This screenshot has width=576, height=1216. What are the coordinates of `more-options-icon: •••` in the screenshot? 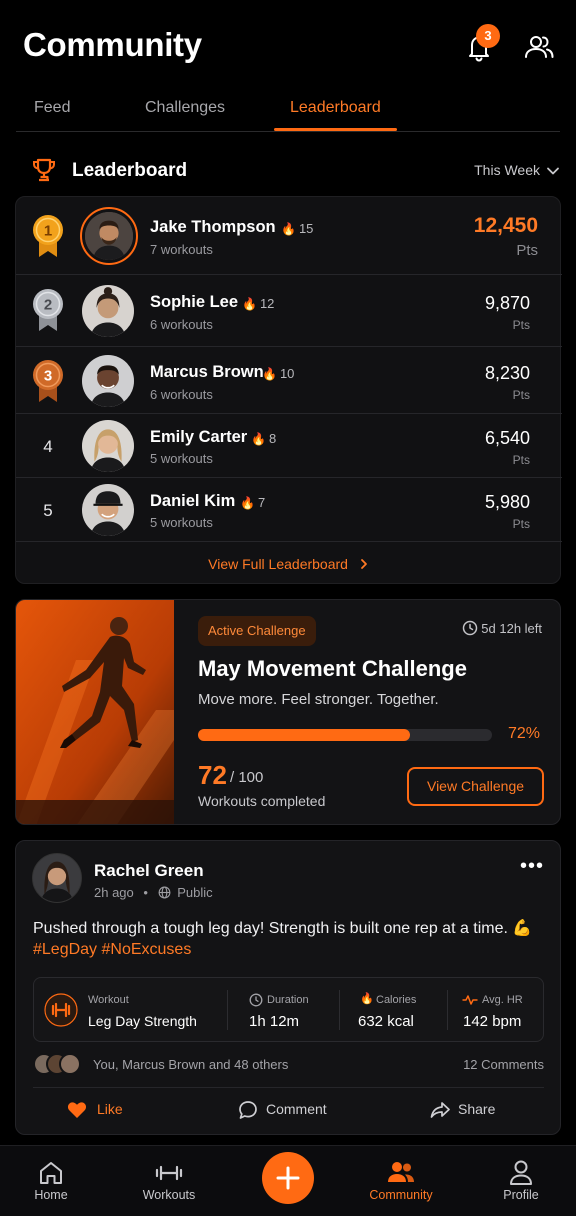 It's located at (532, 866).